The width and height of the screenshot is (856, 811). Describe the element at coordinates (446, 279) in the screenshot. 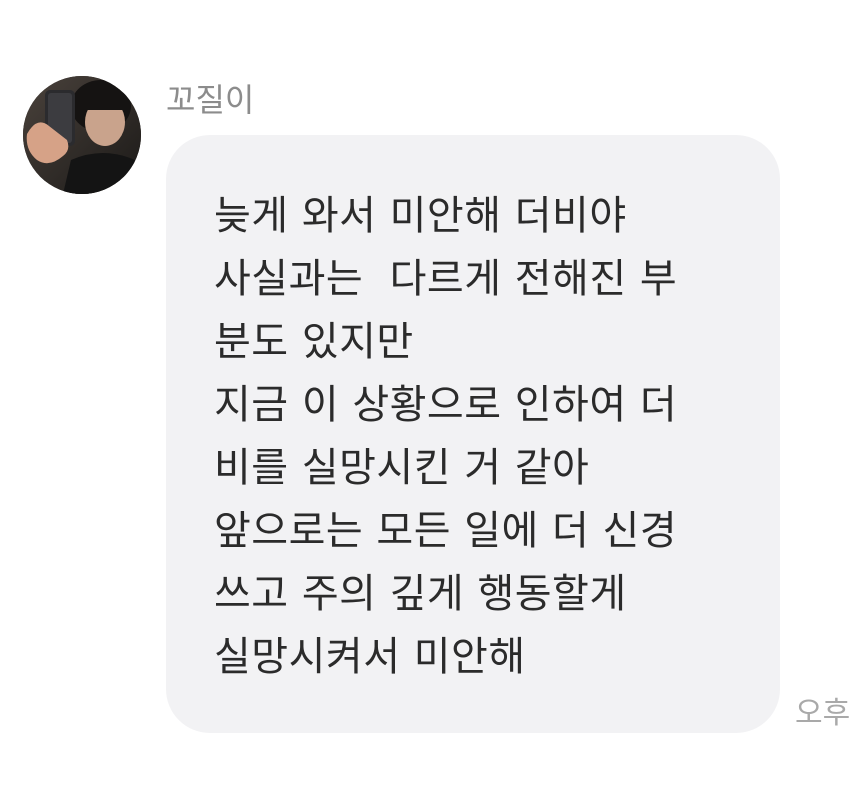

I see `message-line: 사실과는 다르게 전해진 부` at that location.